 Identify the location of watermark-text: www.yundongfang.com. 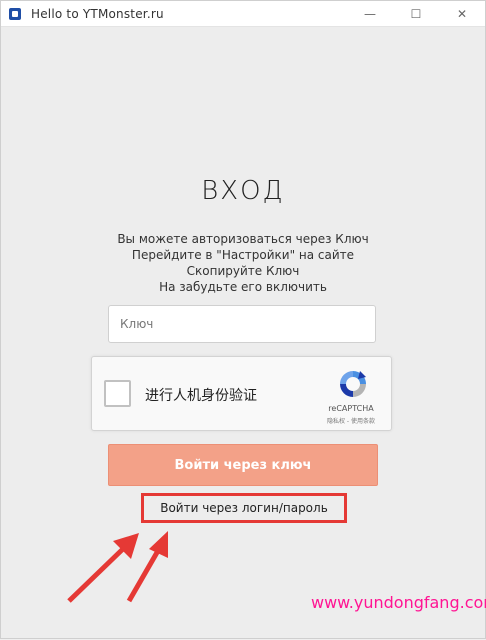
(398, 602).